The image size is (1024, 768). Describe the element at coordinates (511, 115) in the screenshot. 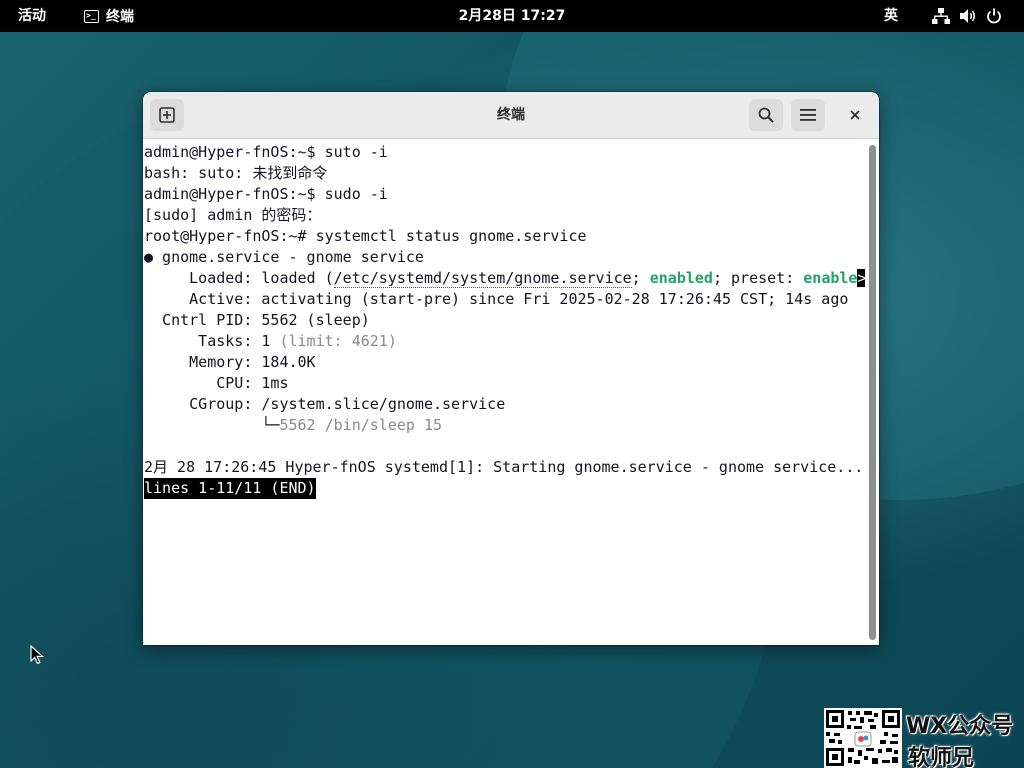

I see `window-headerbar: 终端` at that location.